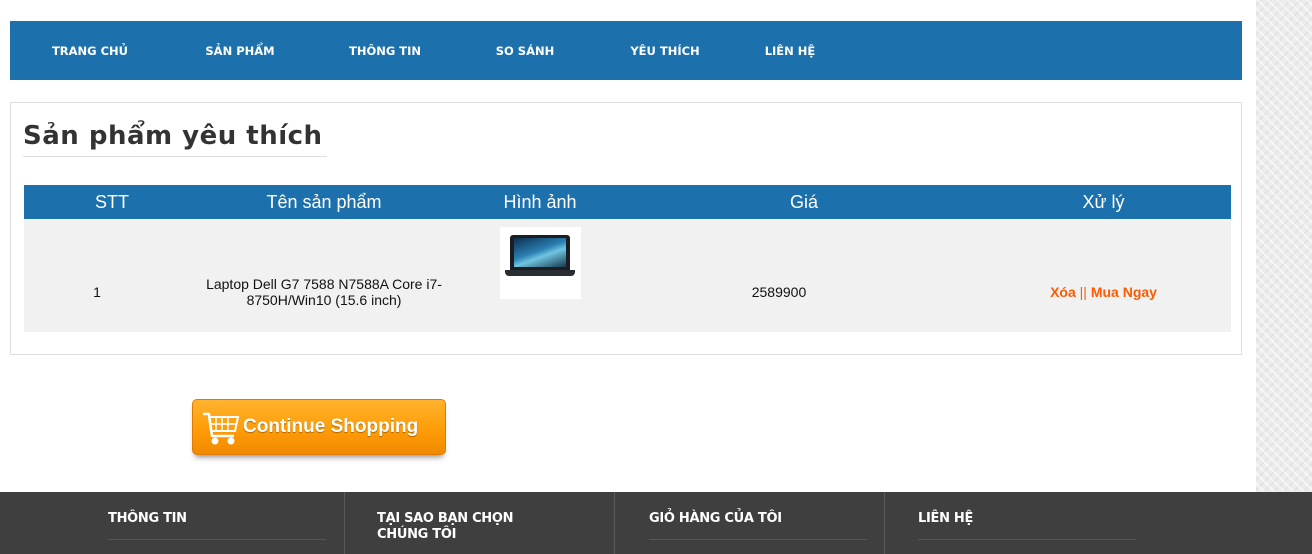  What do you see at coordinates (540, 202) in the screenshot?
I see `column-header-image: Hình ảnh` at bounding box center [540, 202].